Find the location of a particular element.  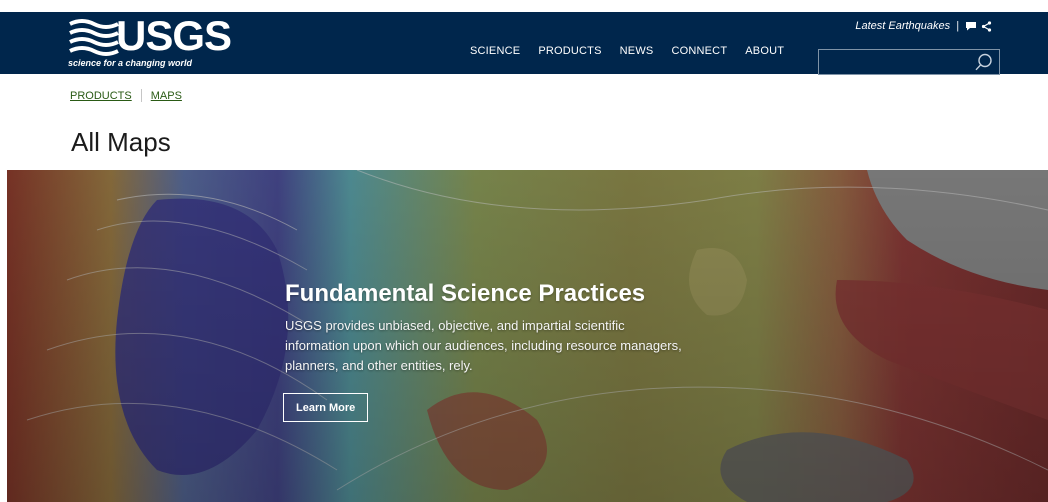

nav-news: NEWS is located at coordinates (637, 51).